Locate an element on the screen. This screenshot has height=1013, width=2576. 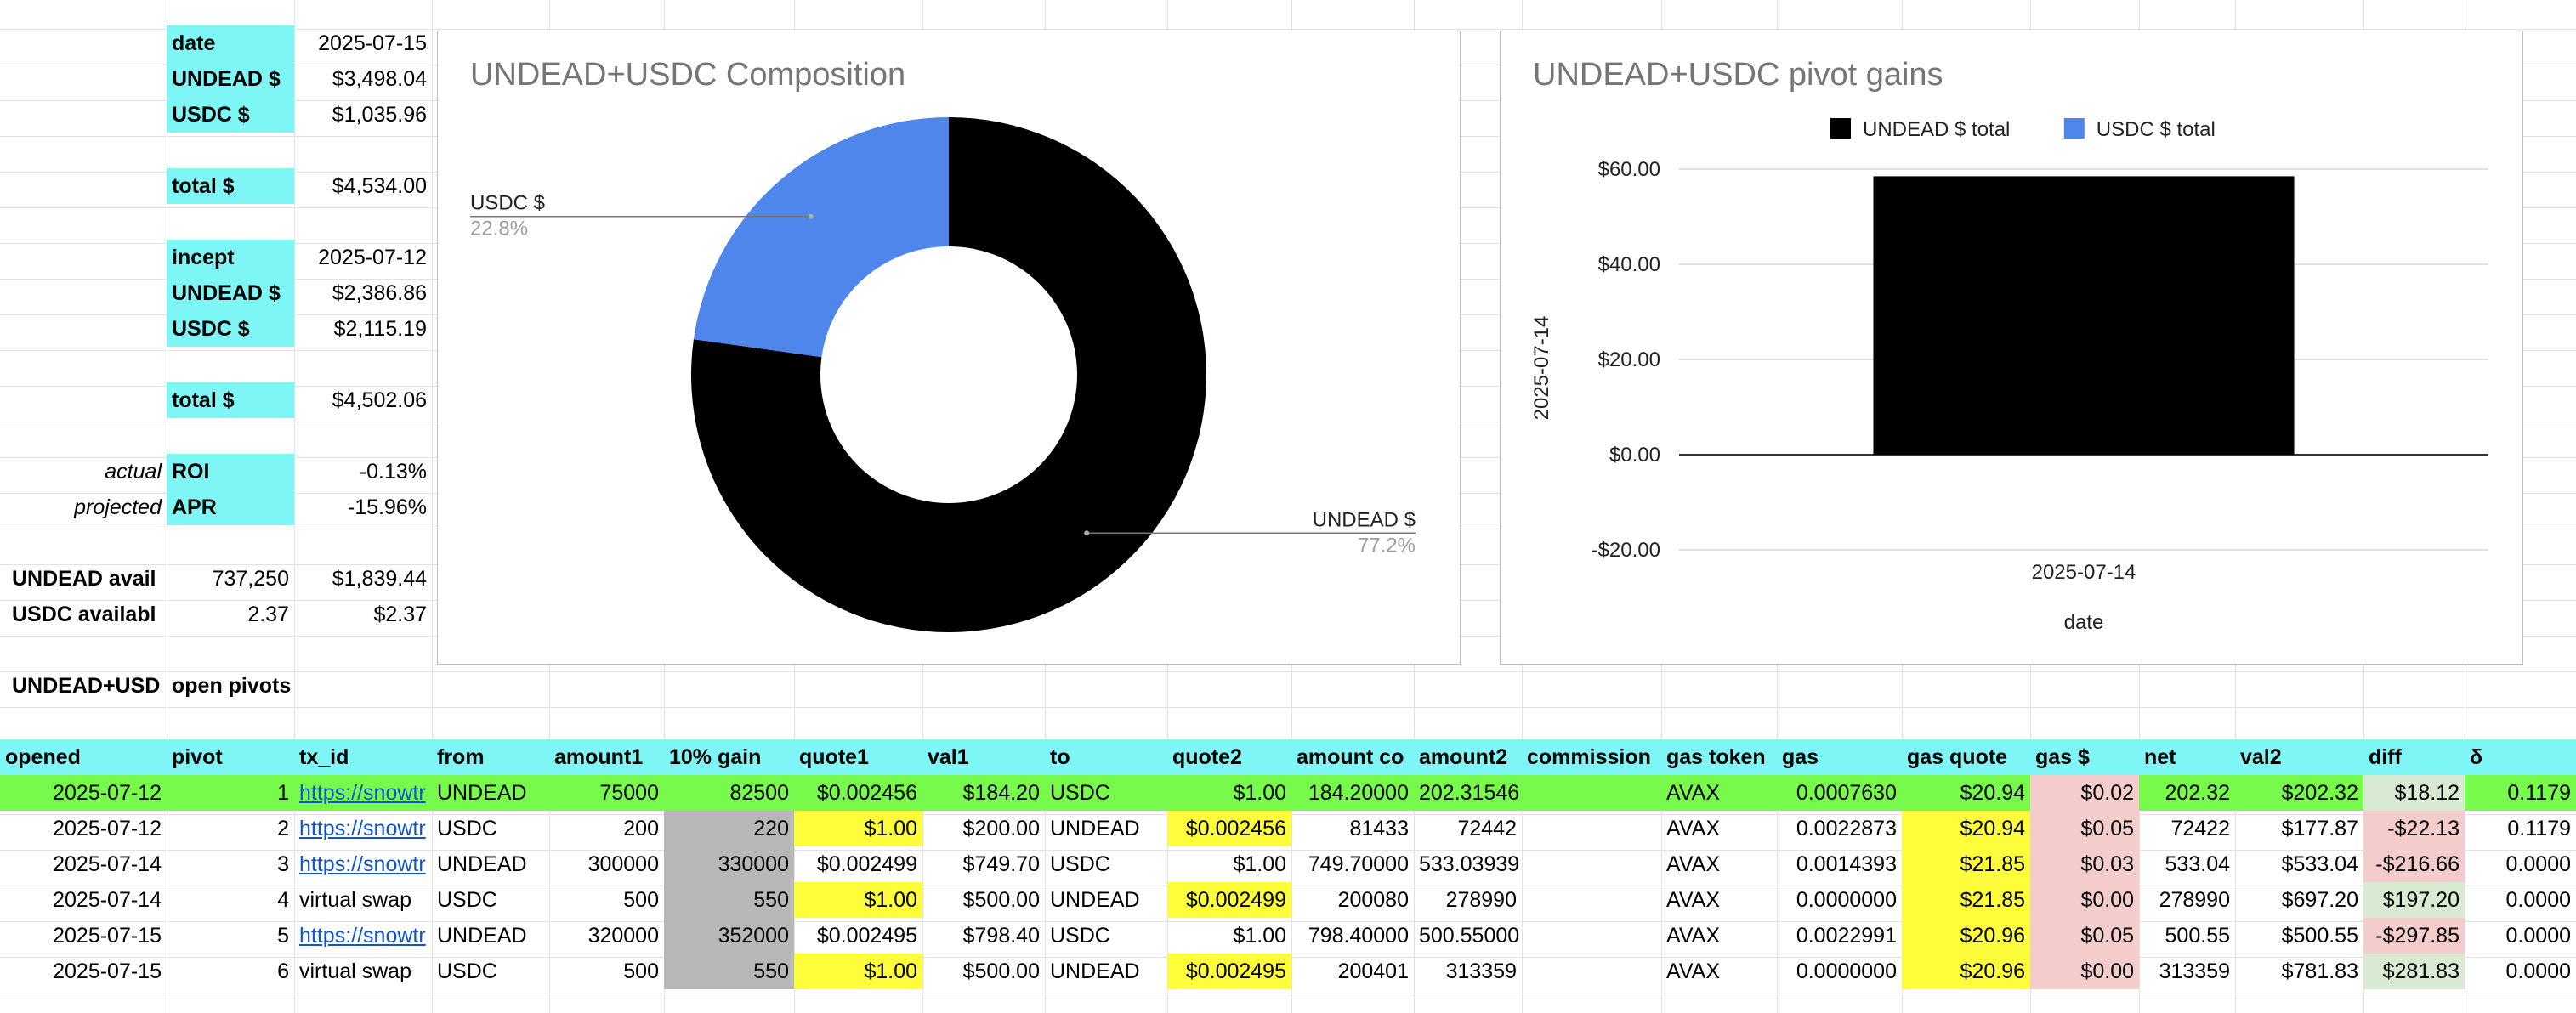
cell-gas: $0.03 is located at coordinates (2085, 864).